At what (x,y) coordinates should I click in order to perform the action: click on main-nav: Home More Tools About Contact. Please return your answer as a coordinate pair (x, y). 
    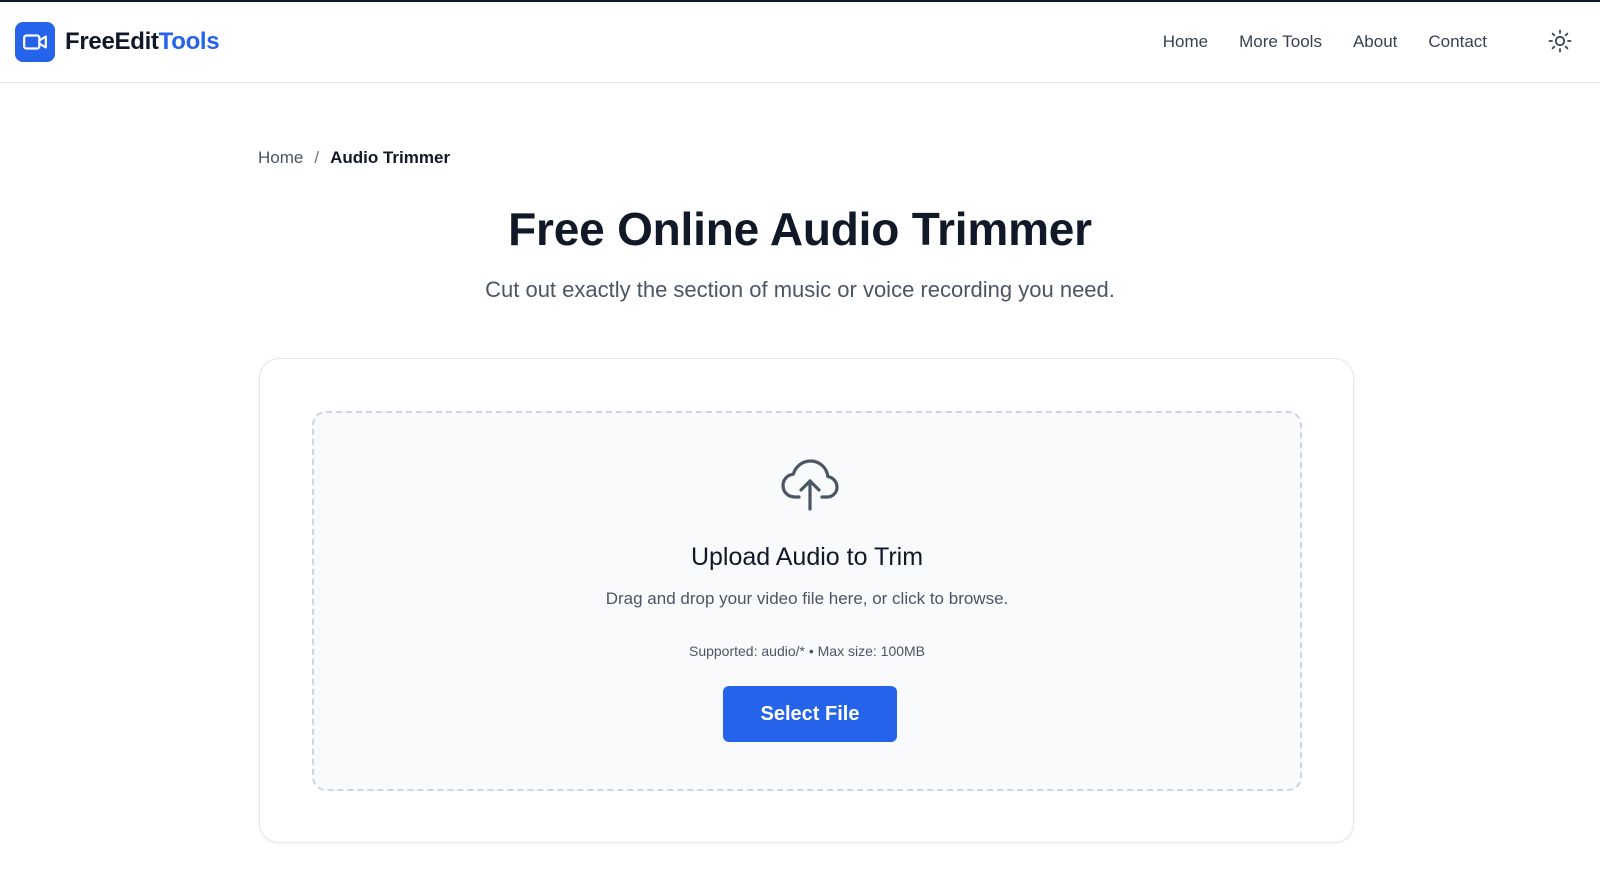
    Looking at the image, I should click on (1325, 42).